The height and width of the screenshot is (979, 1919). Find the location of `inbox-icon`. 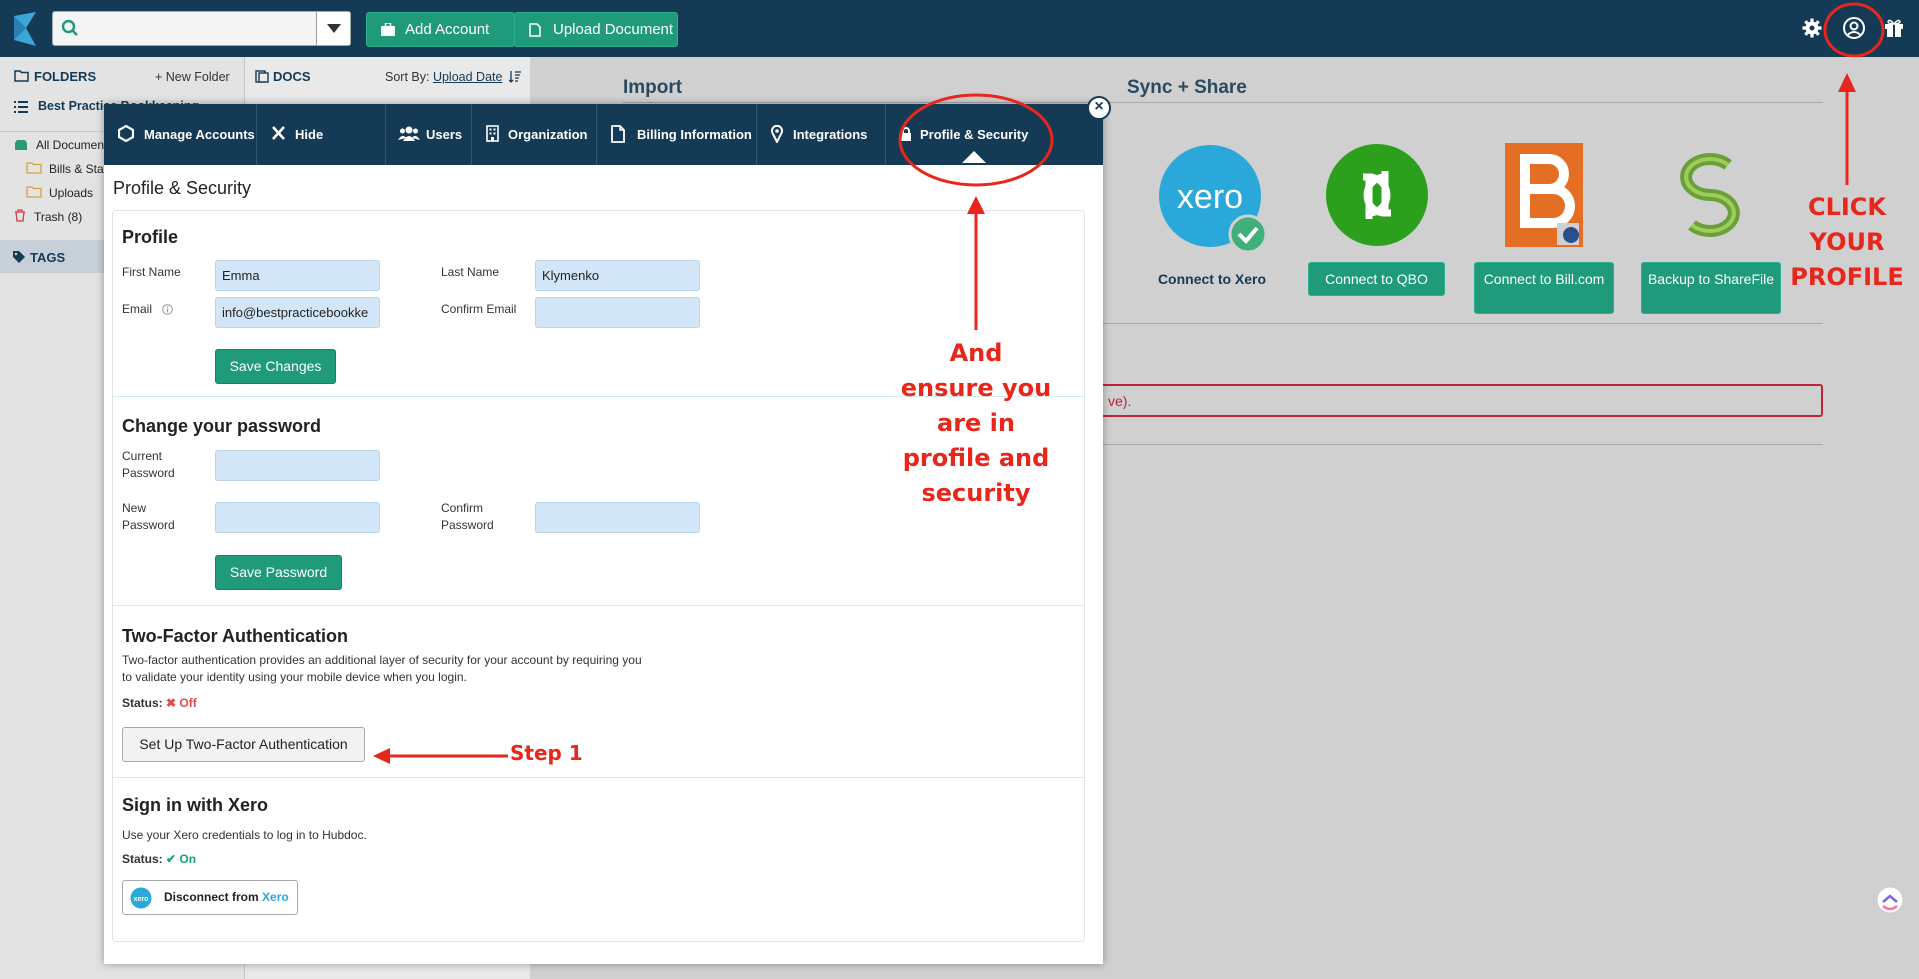

inbox-icon is located at coordinates (21, 145).